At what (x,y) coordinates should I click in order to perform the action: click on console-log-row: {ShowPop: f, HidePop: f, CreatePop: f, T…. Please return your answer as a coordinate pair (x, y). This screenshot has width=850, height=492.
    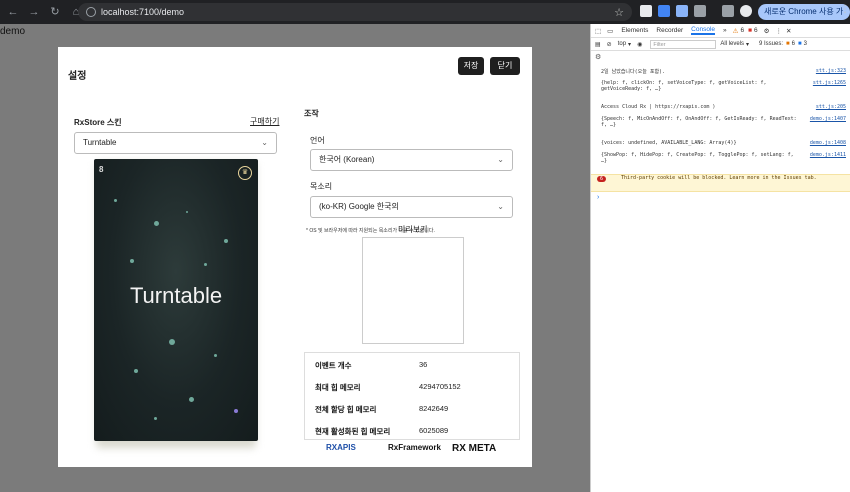
    Looking at the image, I should click on (720, 162).